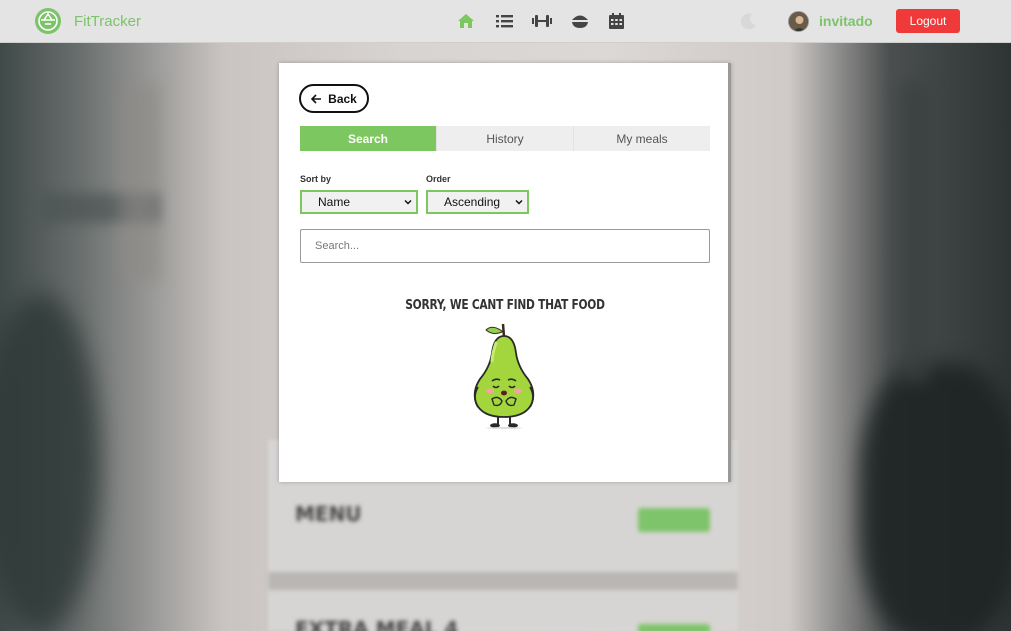 Image resolution: width=1011 pixels, height=631 pixels. Describe the element at coordinates (466, 21) in the screenshot. I see `home-icon` at that location.